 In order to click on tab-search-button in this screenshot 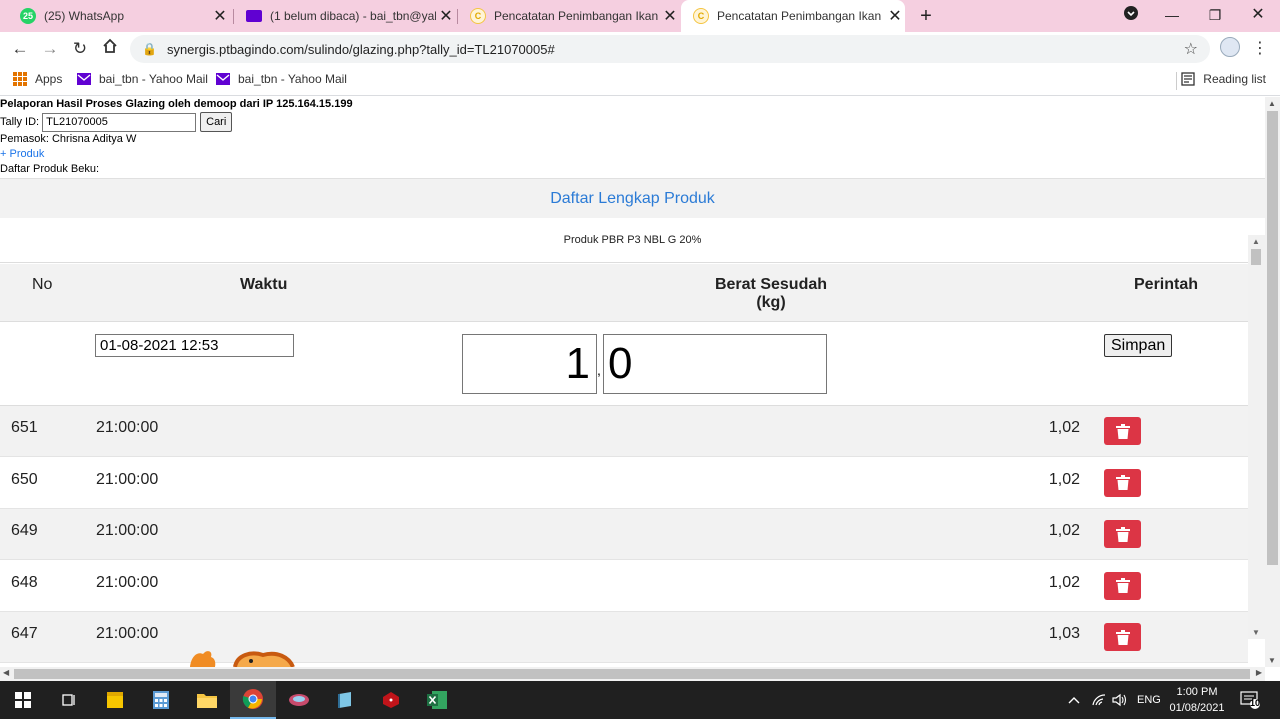, I will do `click(1131, 16)`.